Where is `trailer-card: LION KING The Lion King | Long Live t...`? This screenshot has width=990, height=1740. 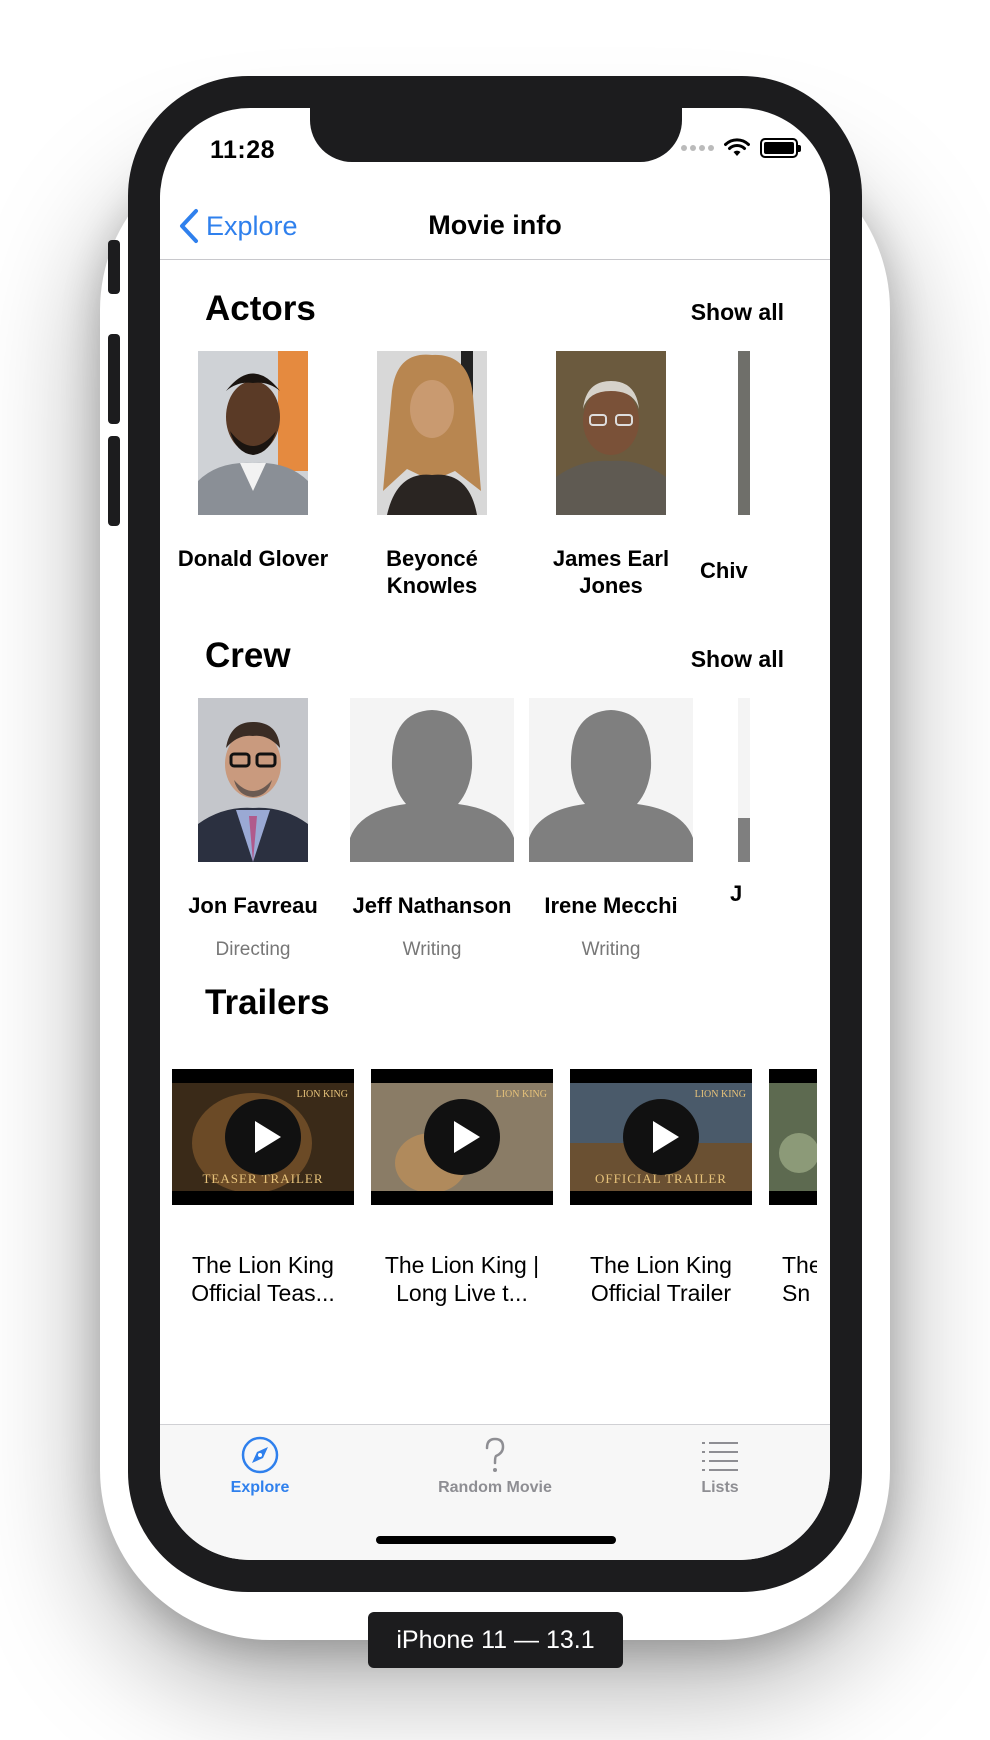 trailer-card: LION KING The Lion King | Long Live t... is located at coordinates (462, 1188).